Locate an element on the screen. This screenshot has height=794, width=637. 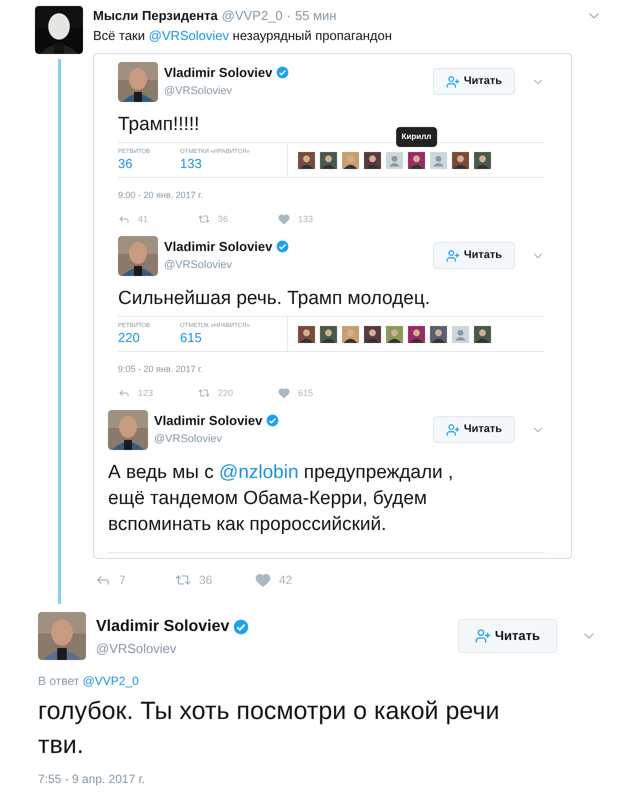
like-count: 42 is located at coordinates (285, 580).